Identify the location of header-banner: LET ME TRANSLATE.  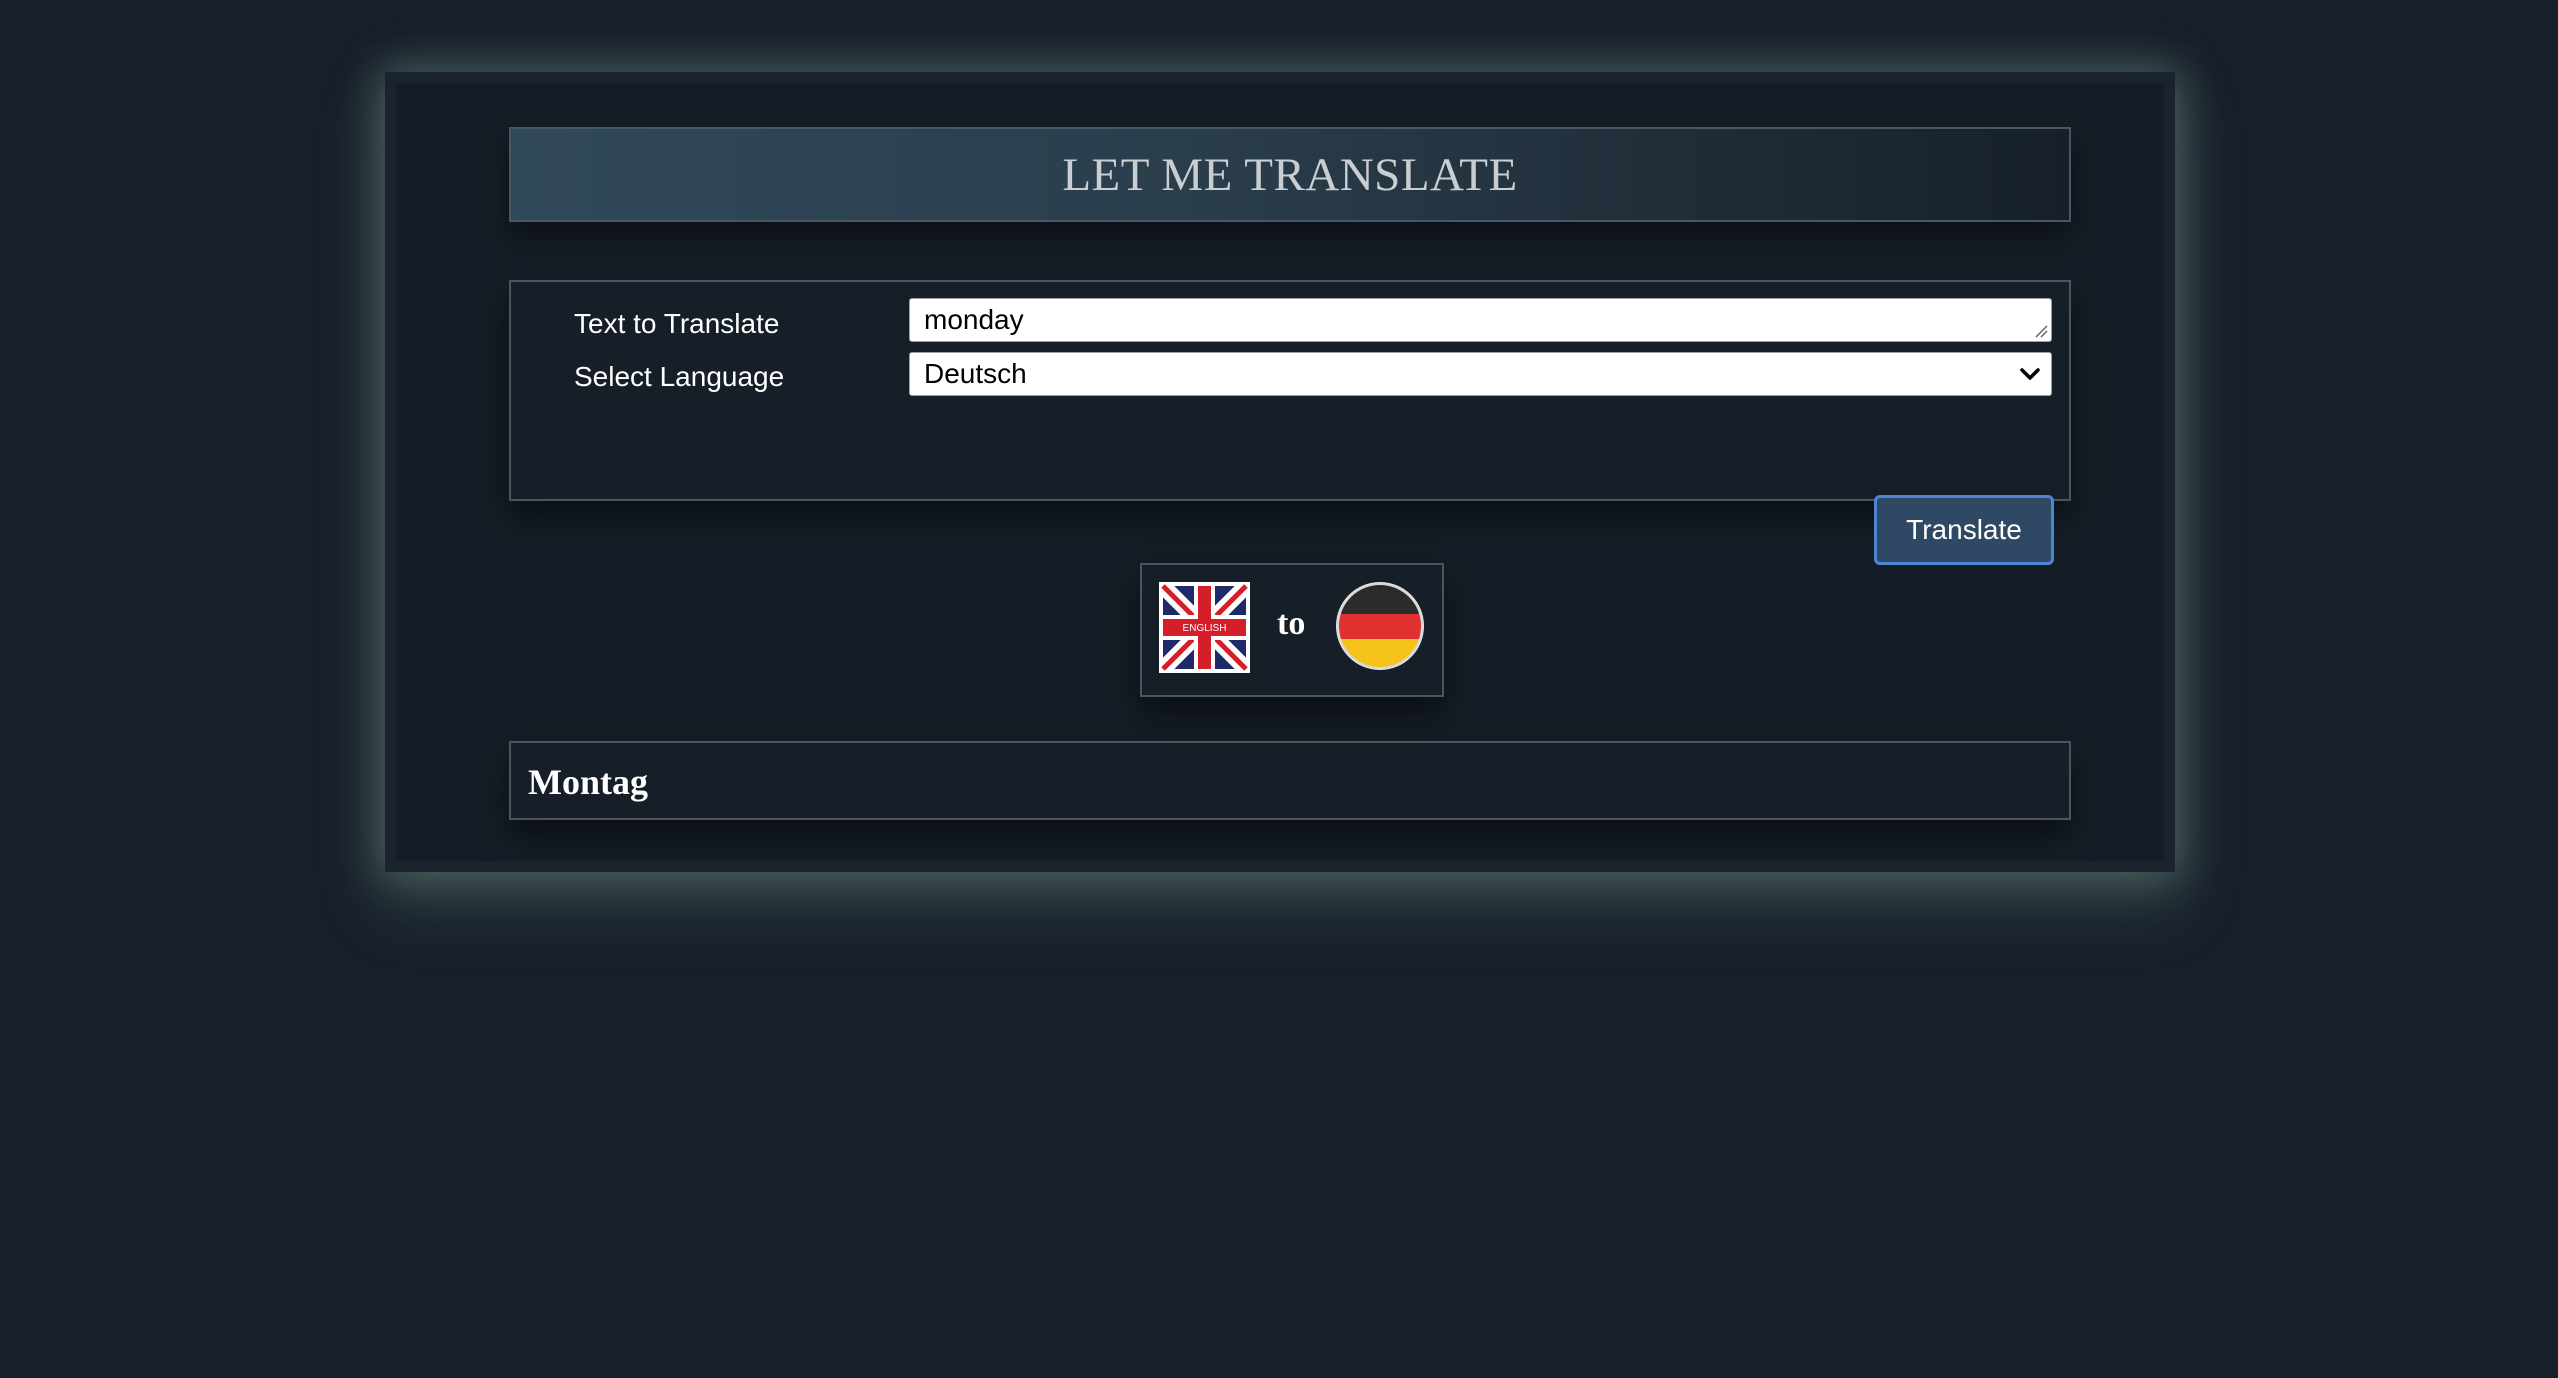
(1290, 174).